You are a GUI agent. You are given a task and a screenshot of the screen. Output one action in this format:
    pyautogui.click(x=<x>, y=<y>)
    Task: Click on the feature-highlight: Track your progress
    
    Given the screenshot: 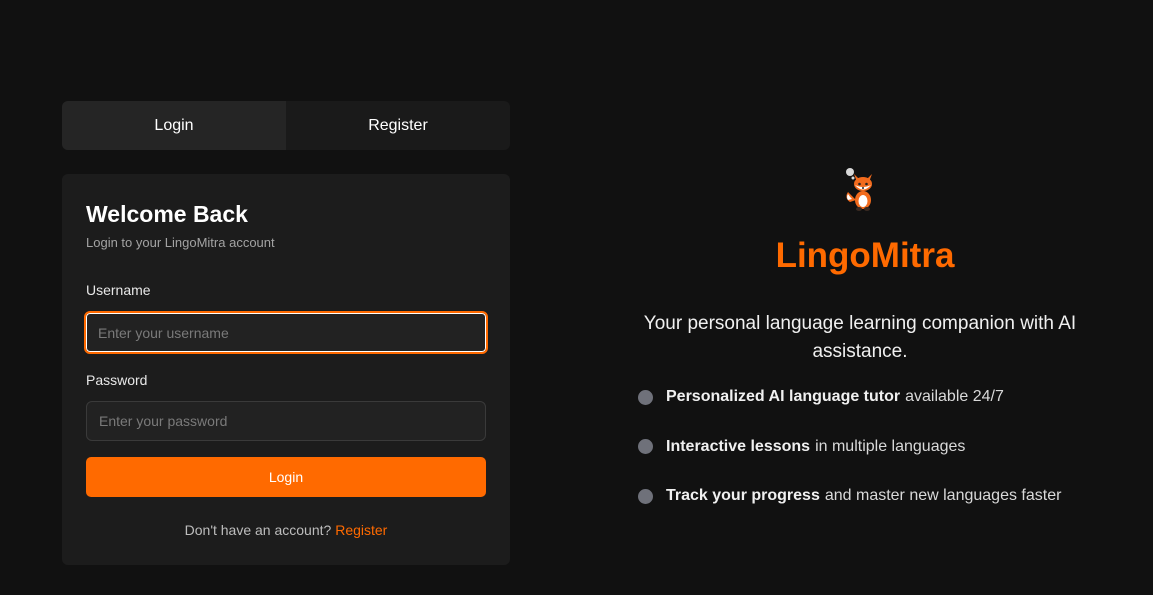 What is the action you would take?
    pyautogui.click(x=743, y=495)
    